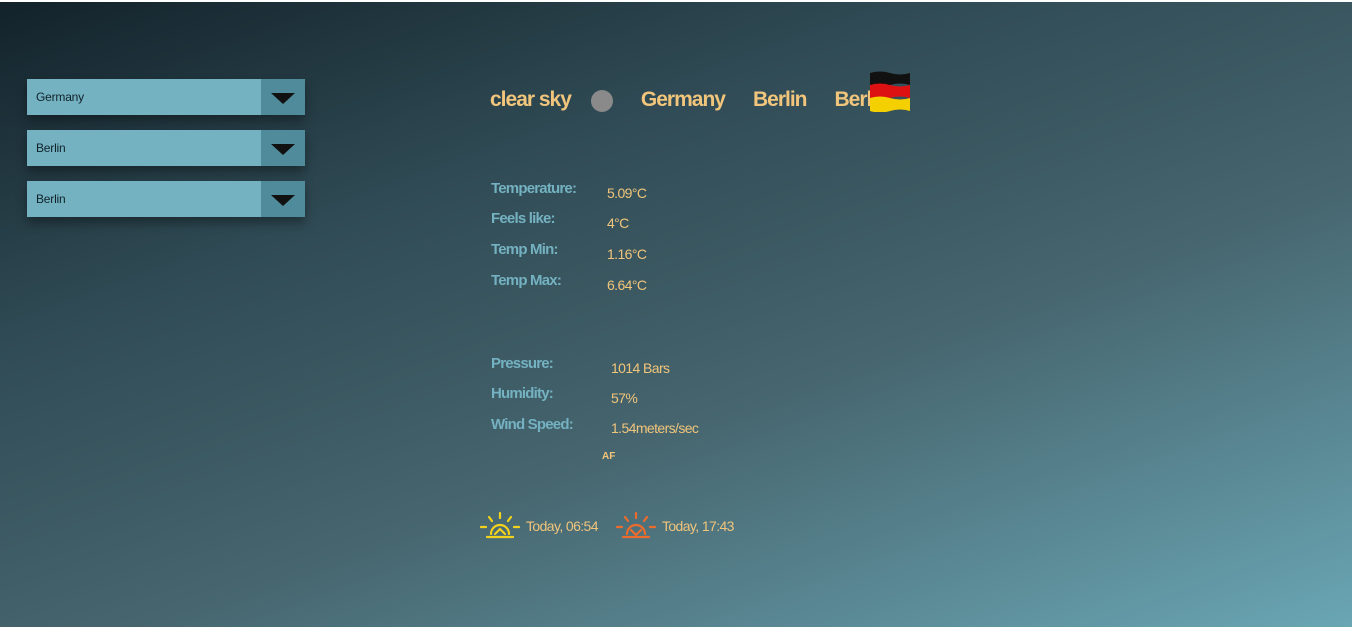 The height and width of the screenshot is (627, 1352). I want to click on weather-condition: clear sky, so click(531, 99).